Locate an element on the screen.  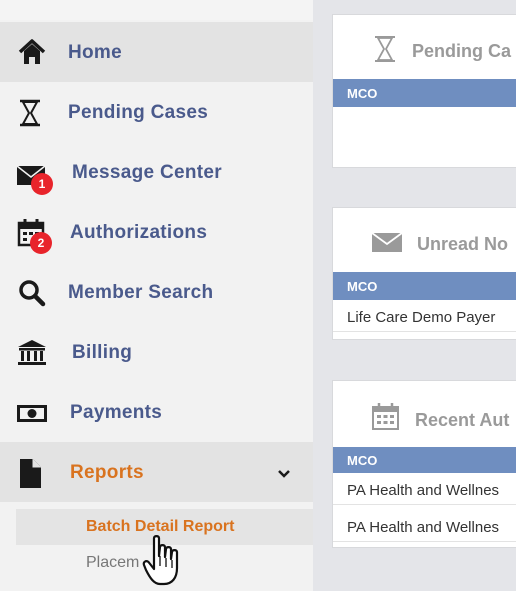
unread-notifications-card: Unread No MCO Life Care Demo Payer is located at coordinates (424, 273).